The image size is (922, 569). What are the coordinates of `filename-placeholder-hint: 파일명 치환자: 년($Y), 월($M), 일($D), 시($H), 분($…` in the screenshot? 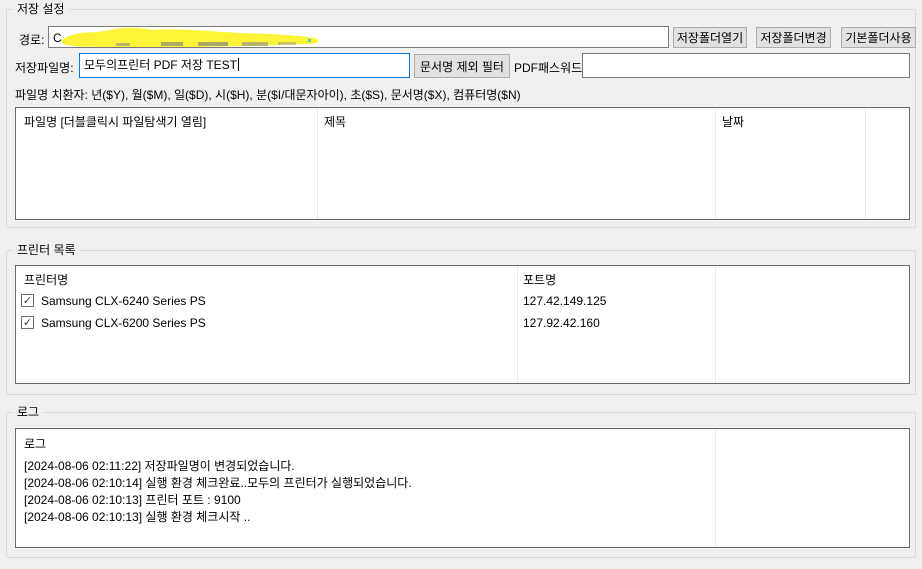 It's located at (268, 95).